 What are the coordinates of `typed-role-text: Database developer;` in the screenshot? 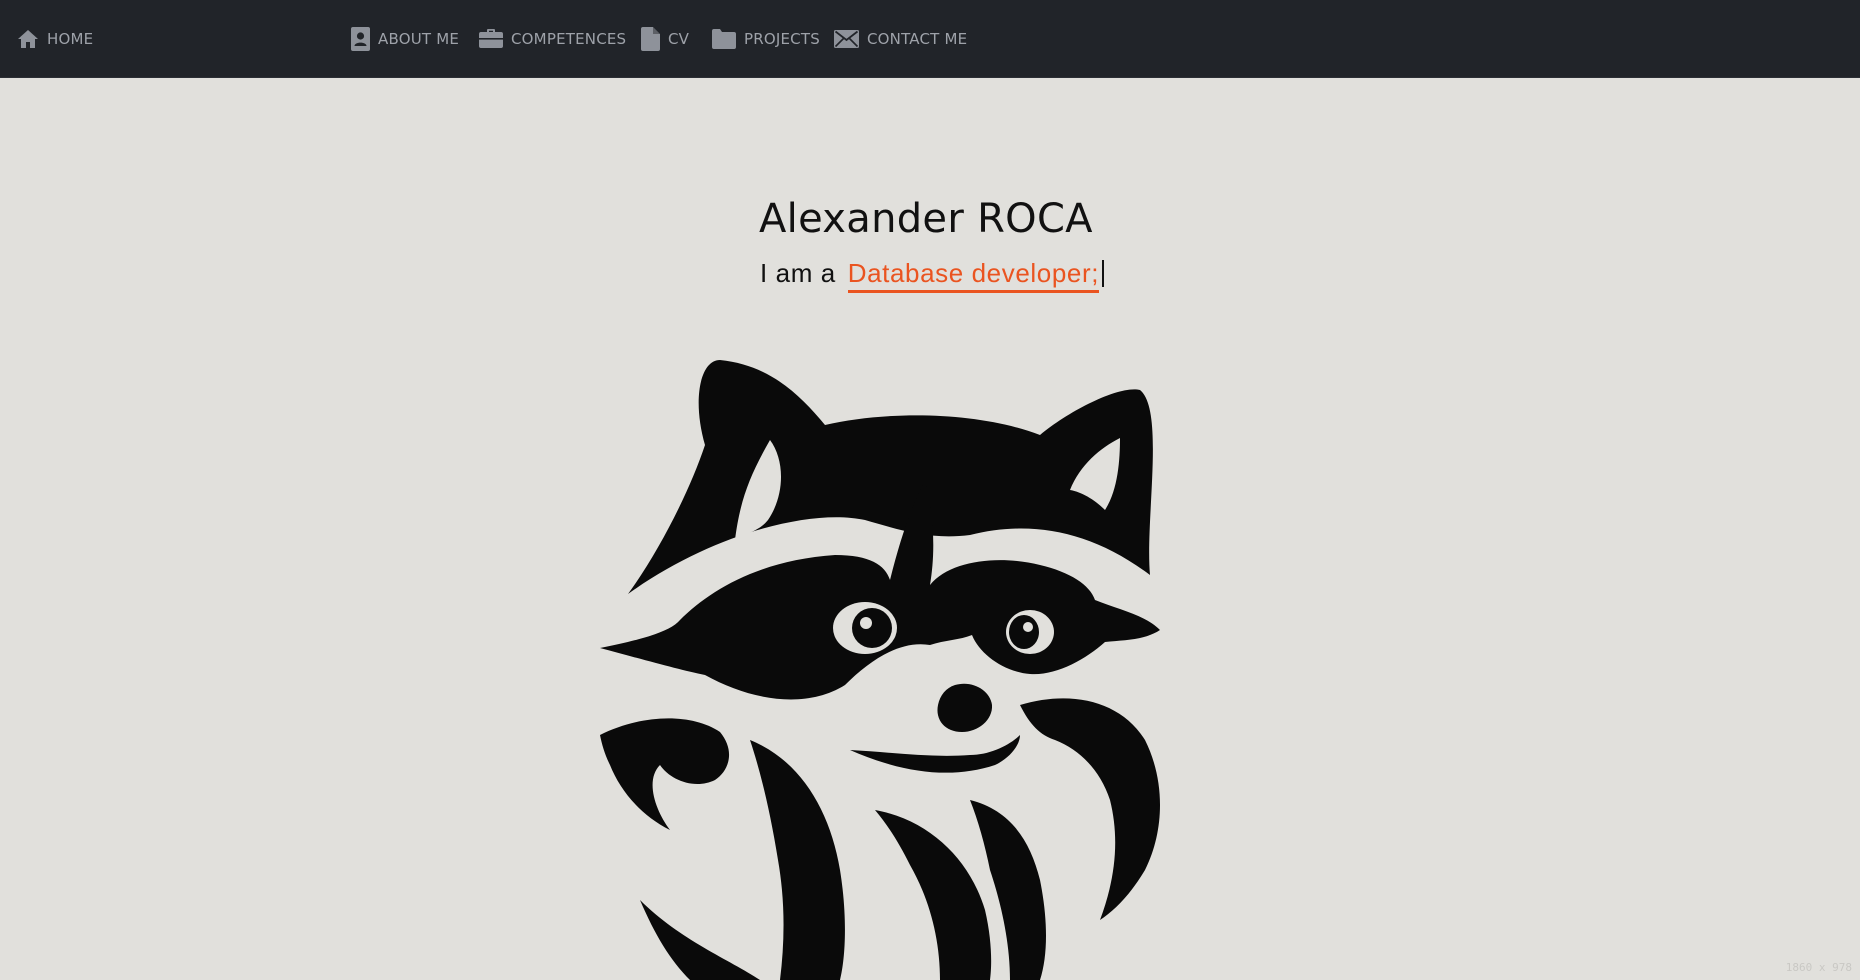 It's located at (973, 275).